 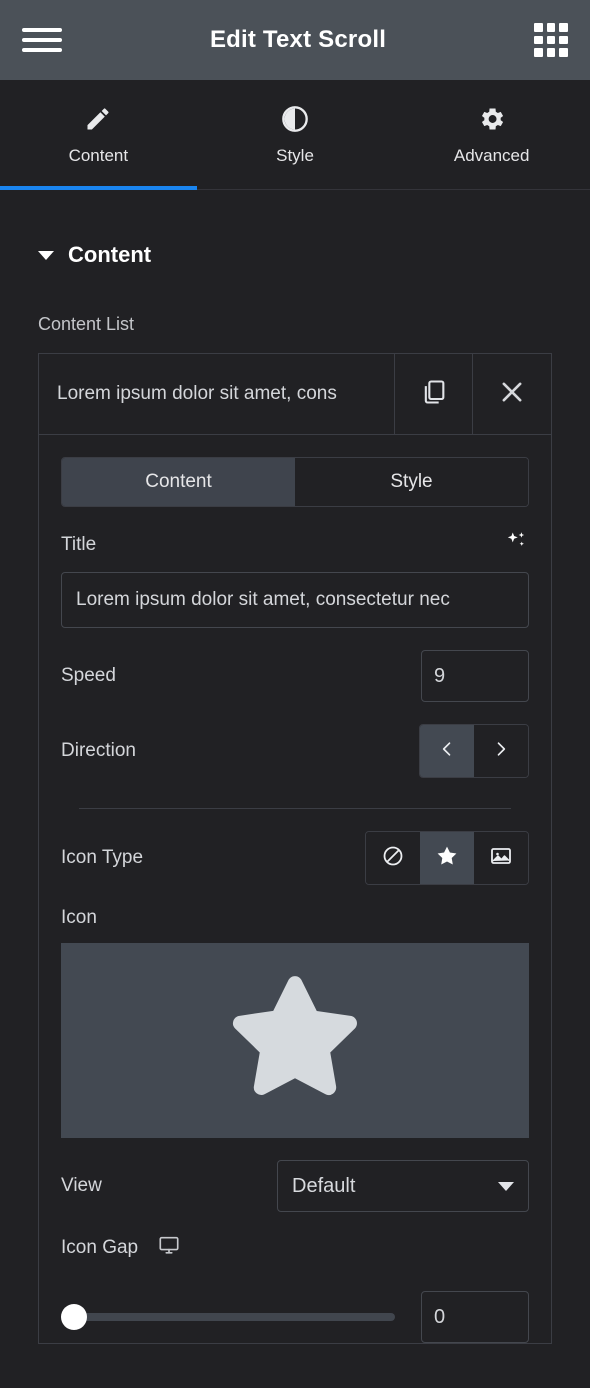 I want to click on none-ban-icon, so click(x=393, y=858).